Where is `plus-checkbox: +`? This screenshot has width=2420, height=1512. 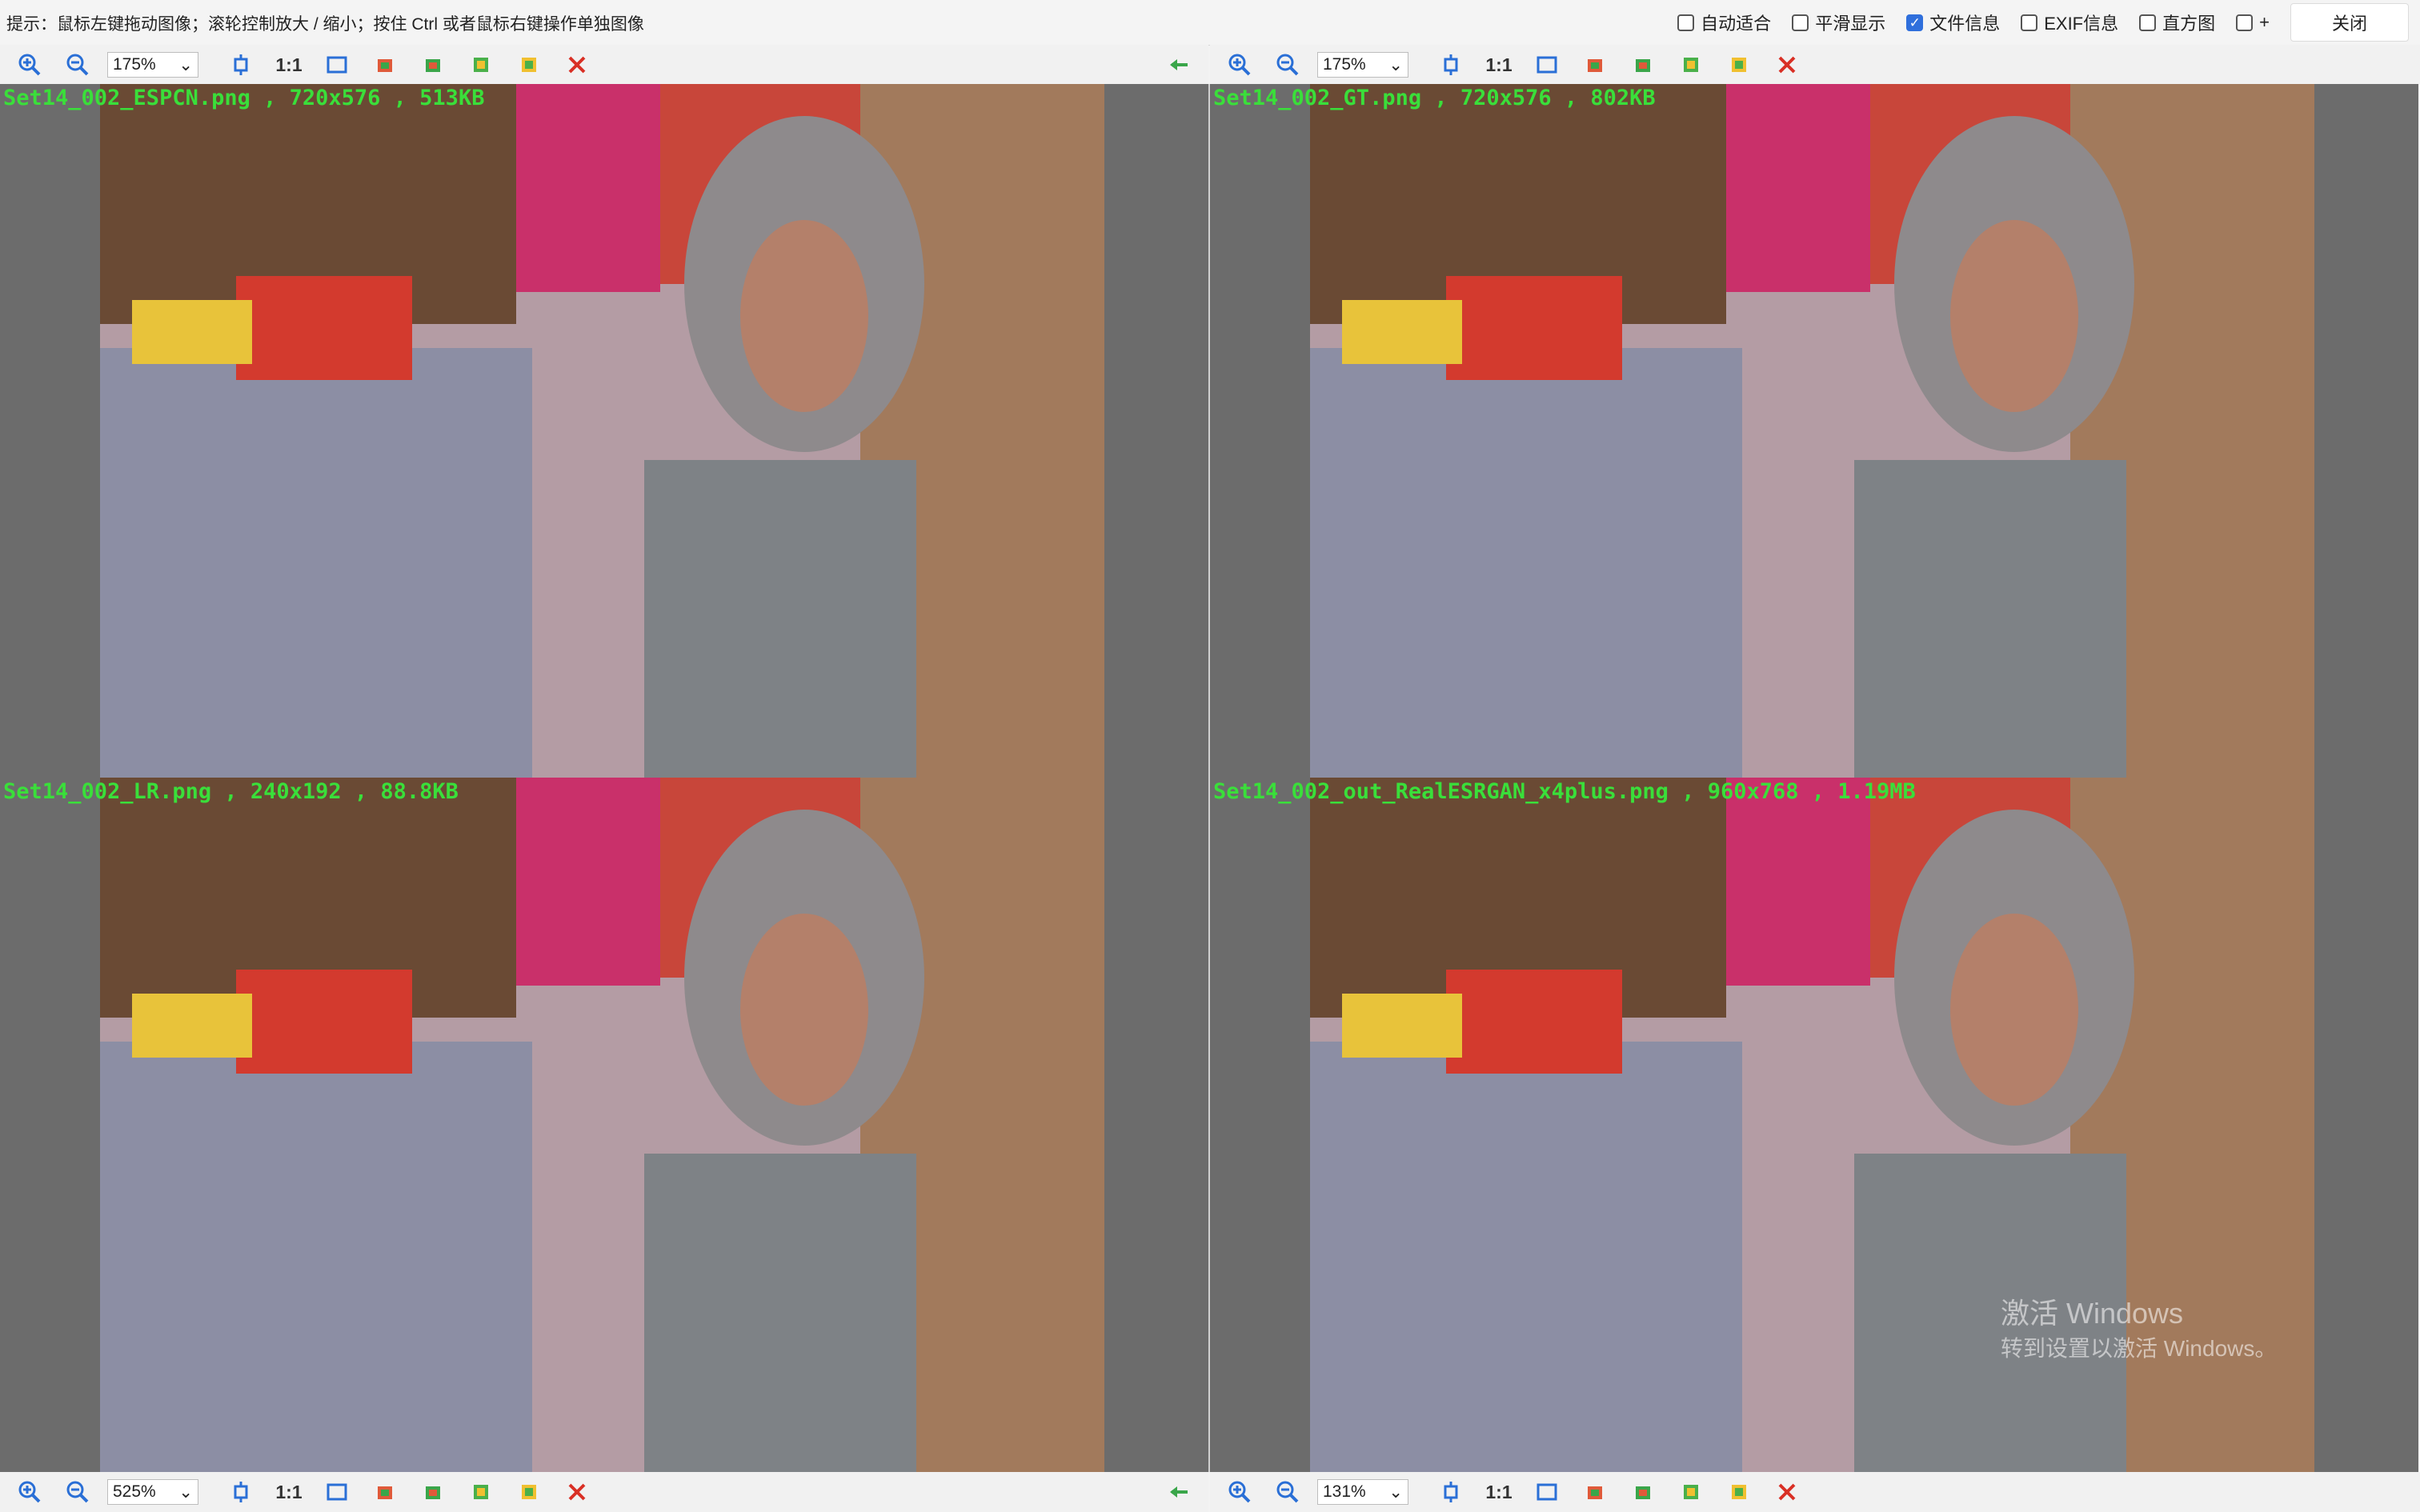 plus-checkbox: + is located at coordinates (2253, 22).